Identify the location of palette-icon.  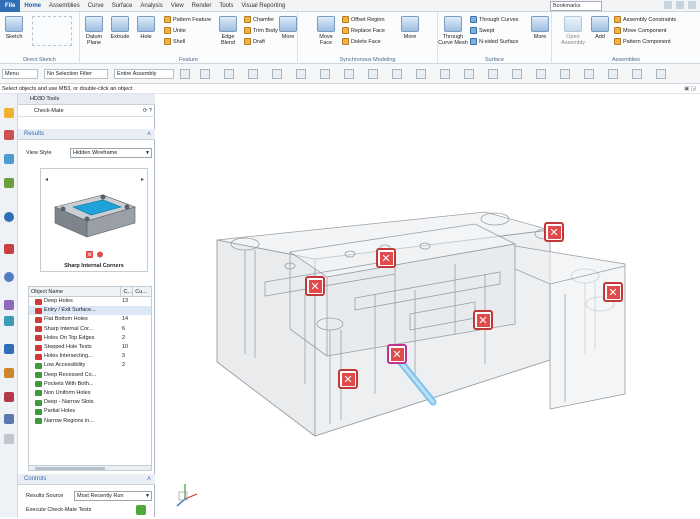
(9, 439).